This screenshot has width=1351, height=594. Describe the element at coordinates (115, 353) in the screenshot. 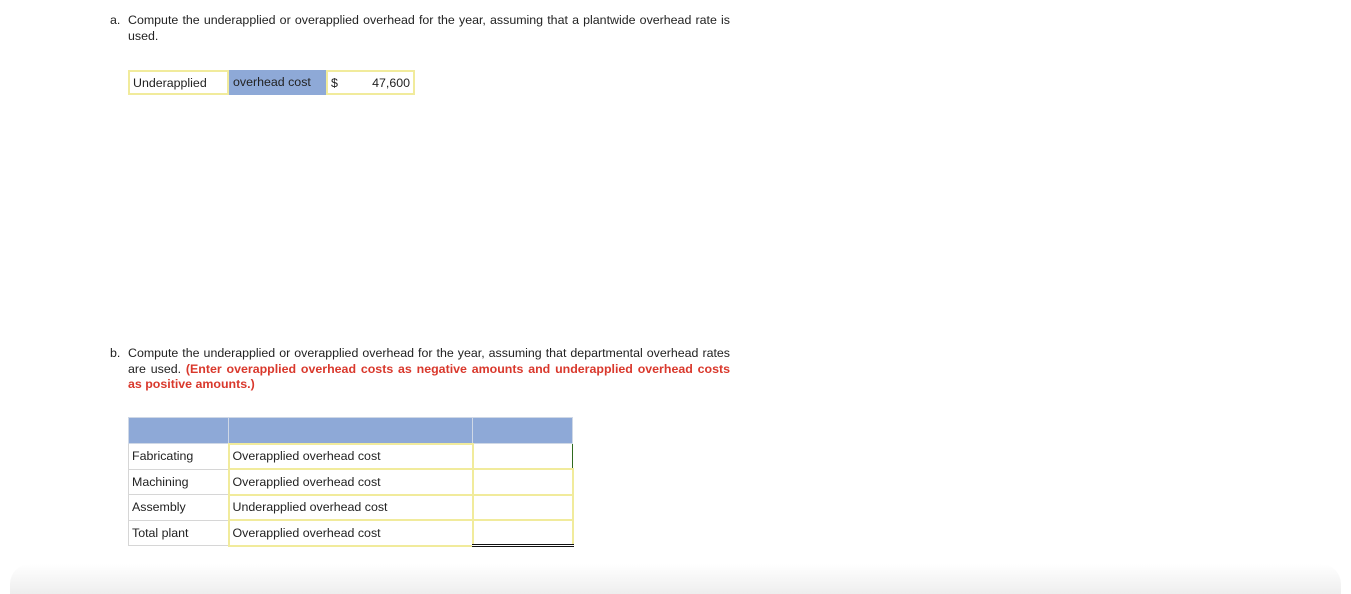

I see `question-b-label: b.` at that location.